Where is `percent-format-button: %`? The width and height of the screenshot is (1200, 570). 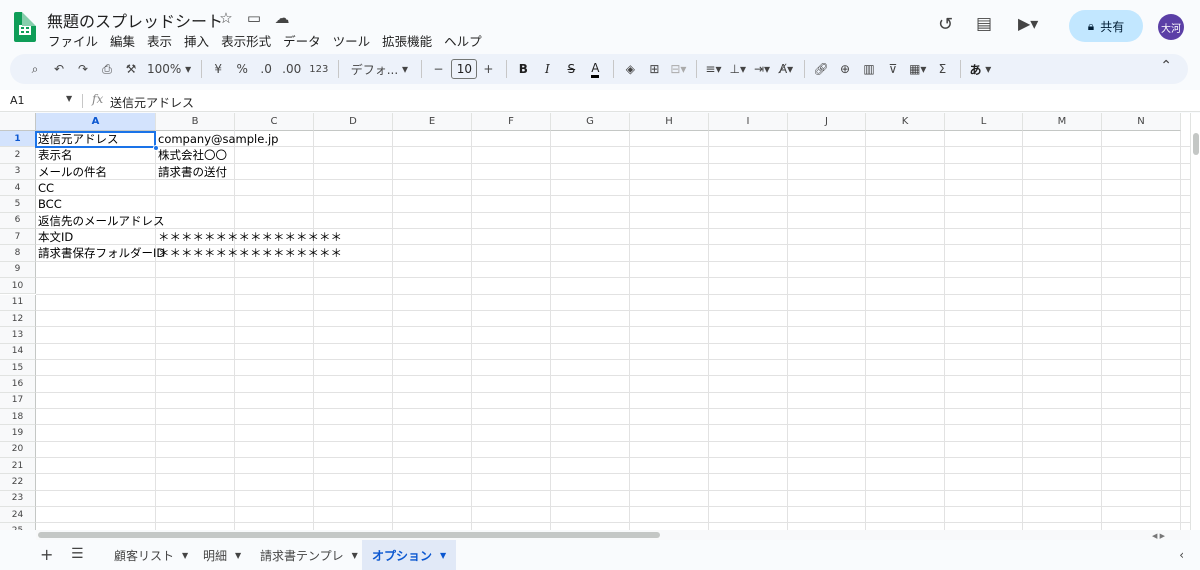 percent-format-button: % is located at coordinates (242, 69).